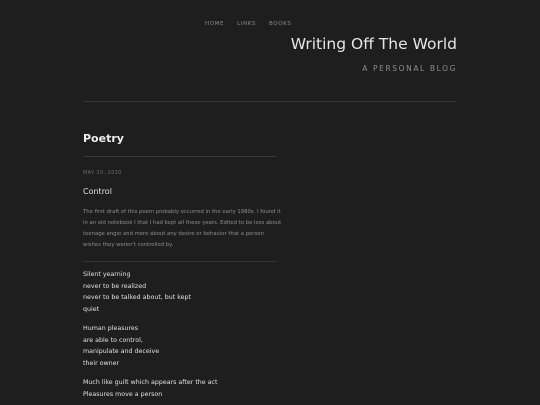  Describe the element at coordinates (101, 364) in the screenshot. I see `poem-line: their owner` at that location.